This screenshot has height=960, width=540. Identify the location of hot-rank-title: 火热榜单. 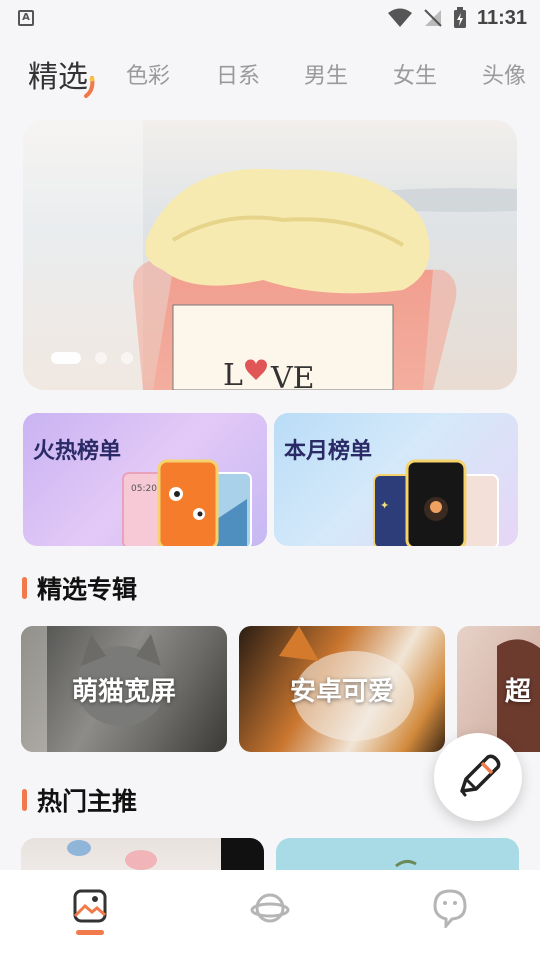
(77, 451).